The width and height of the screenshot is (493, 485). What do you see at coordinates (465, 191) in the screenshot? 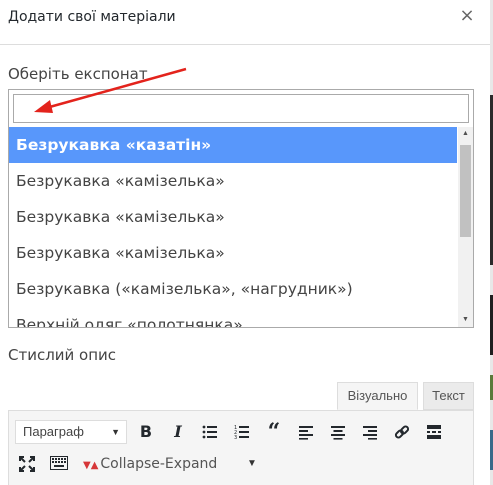
I see `scrollbar-thumb` at bounding box center [465, 191].